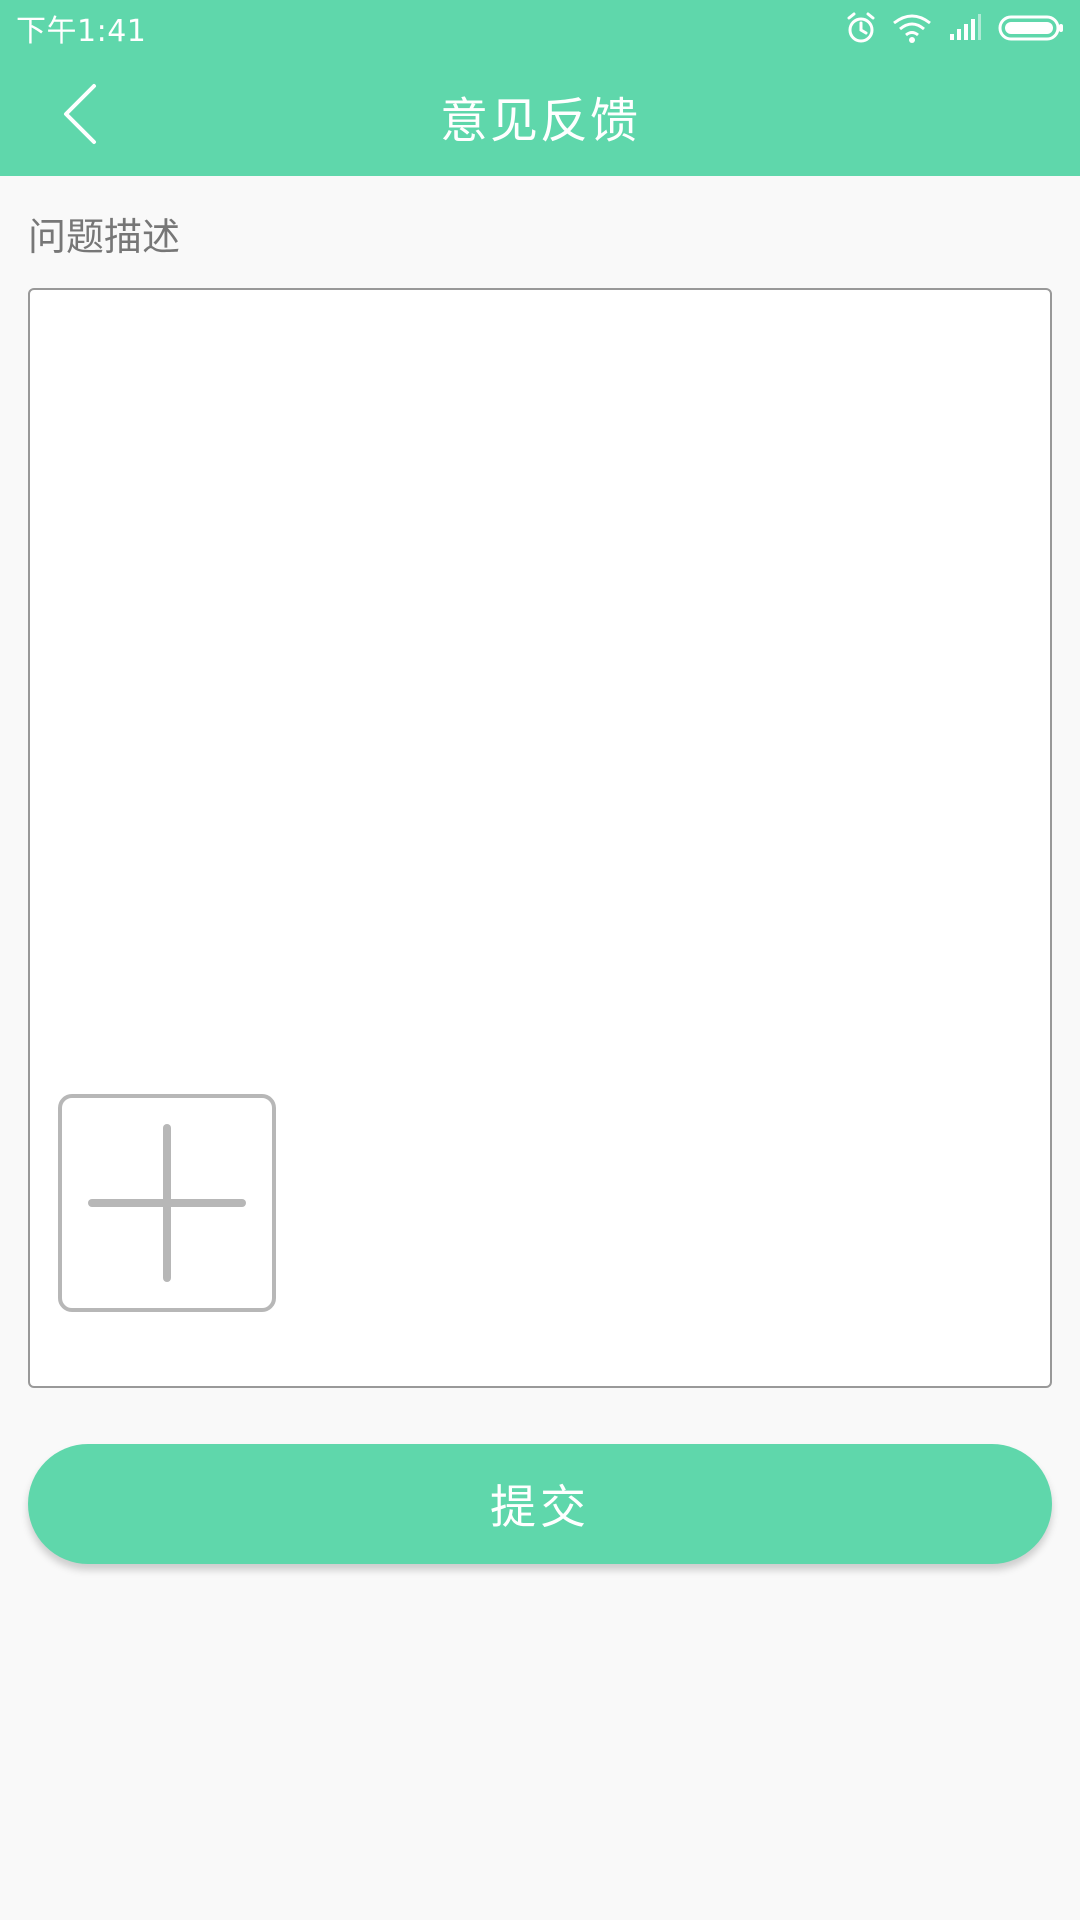 This screenshot has width=1080, height=1920. Describe the element at coordinates (167, 1203) in the screenshot. I see `add-image-button` at that location.